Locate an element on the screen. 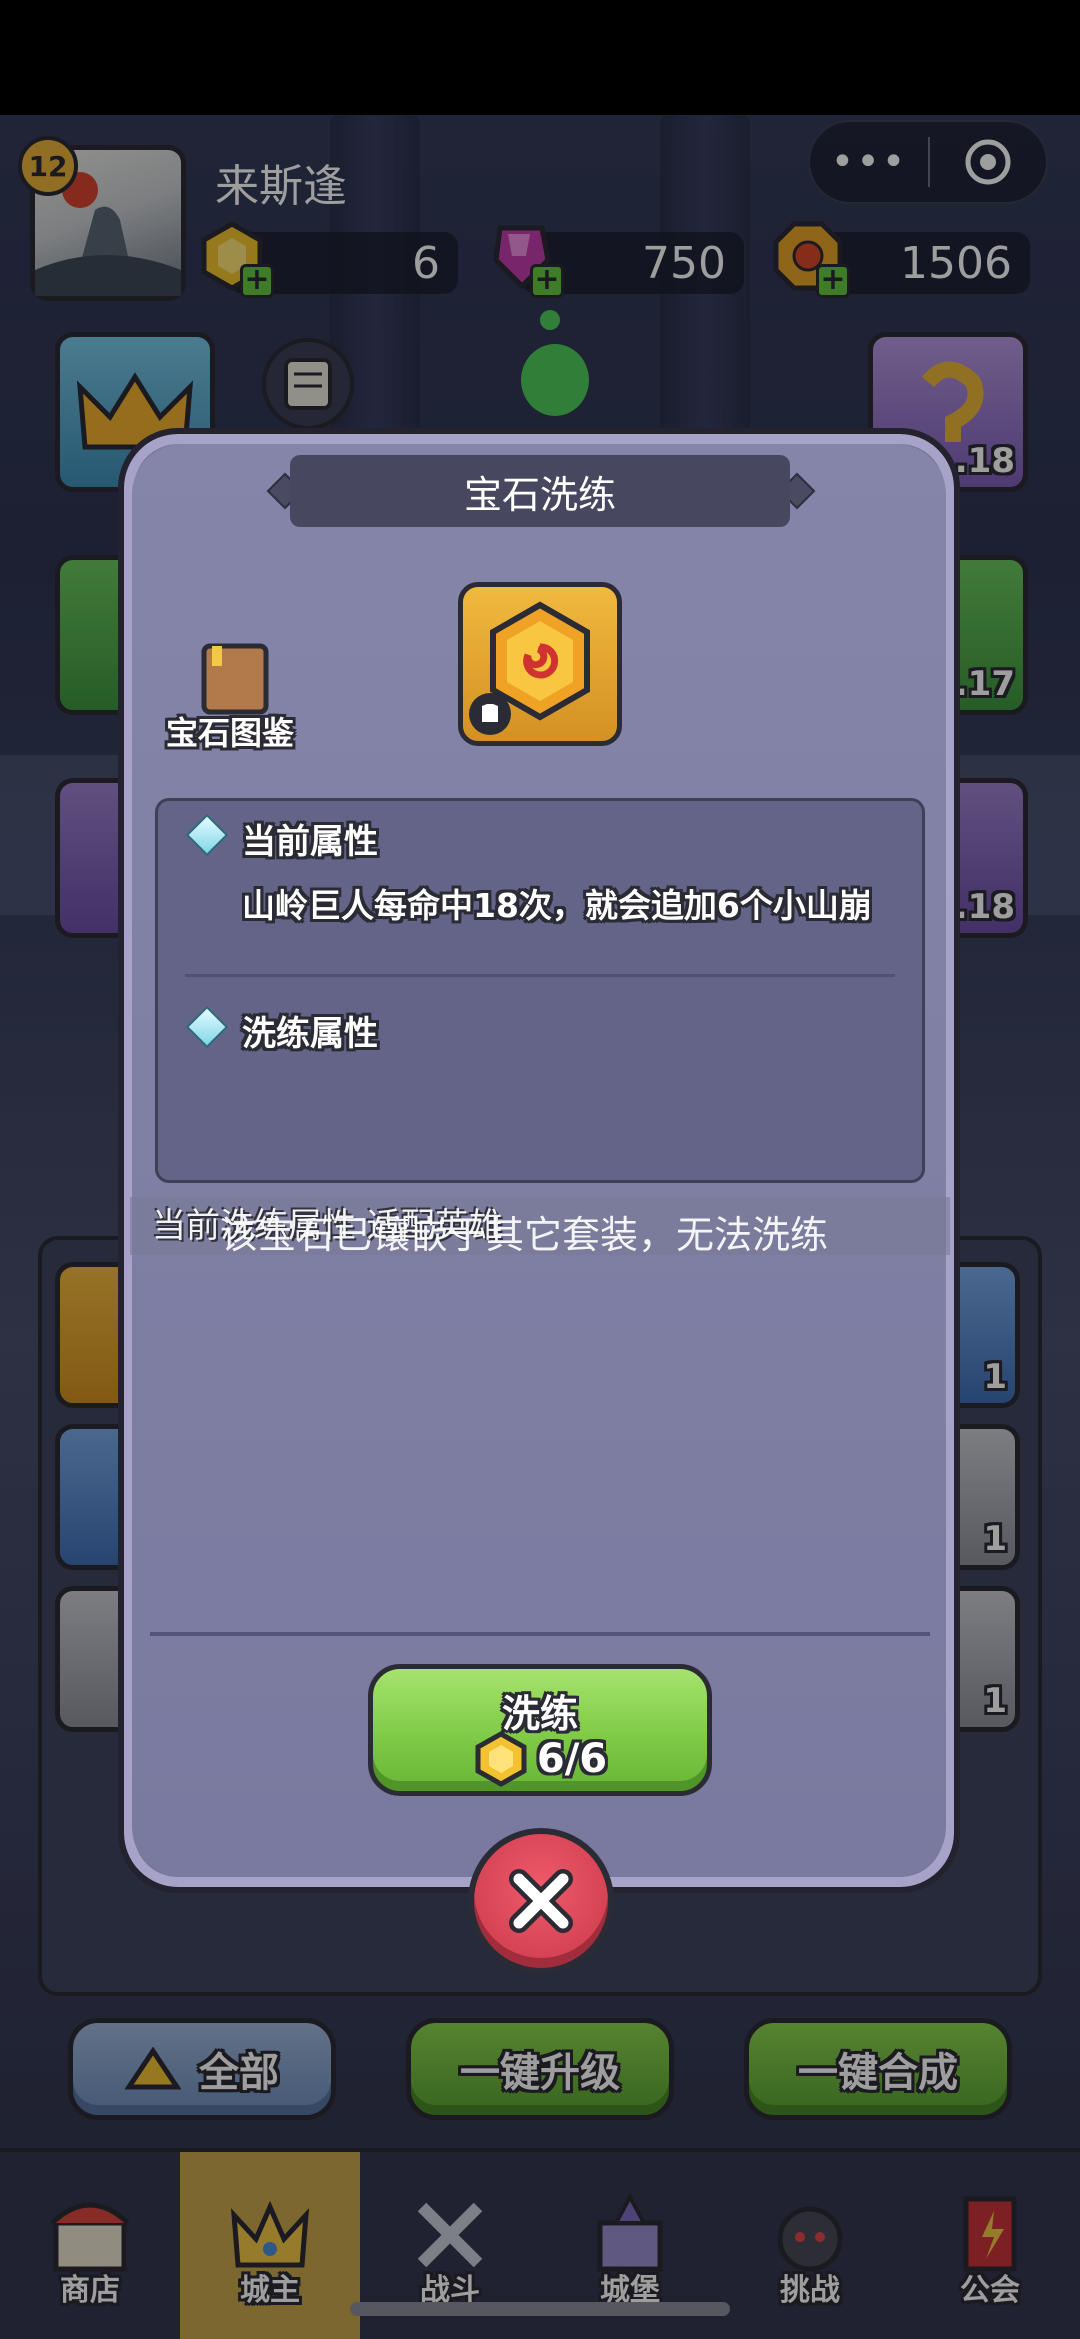 The image size is (1080, 2339). close-button is located at coordinates (541, 1901).